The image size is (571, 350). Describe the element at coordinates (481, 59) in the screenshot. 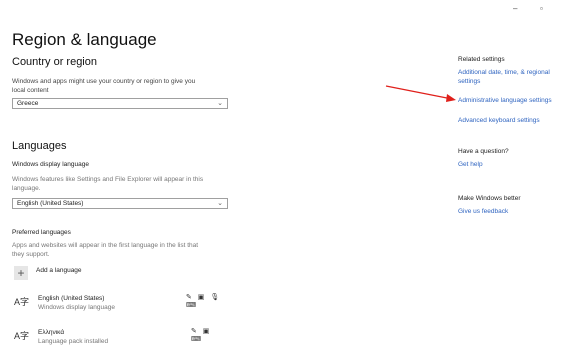

I see `related-settings-heading: Related settings` at that location.